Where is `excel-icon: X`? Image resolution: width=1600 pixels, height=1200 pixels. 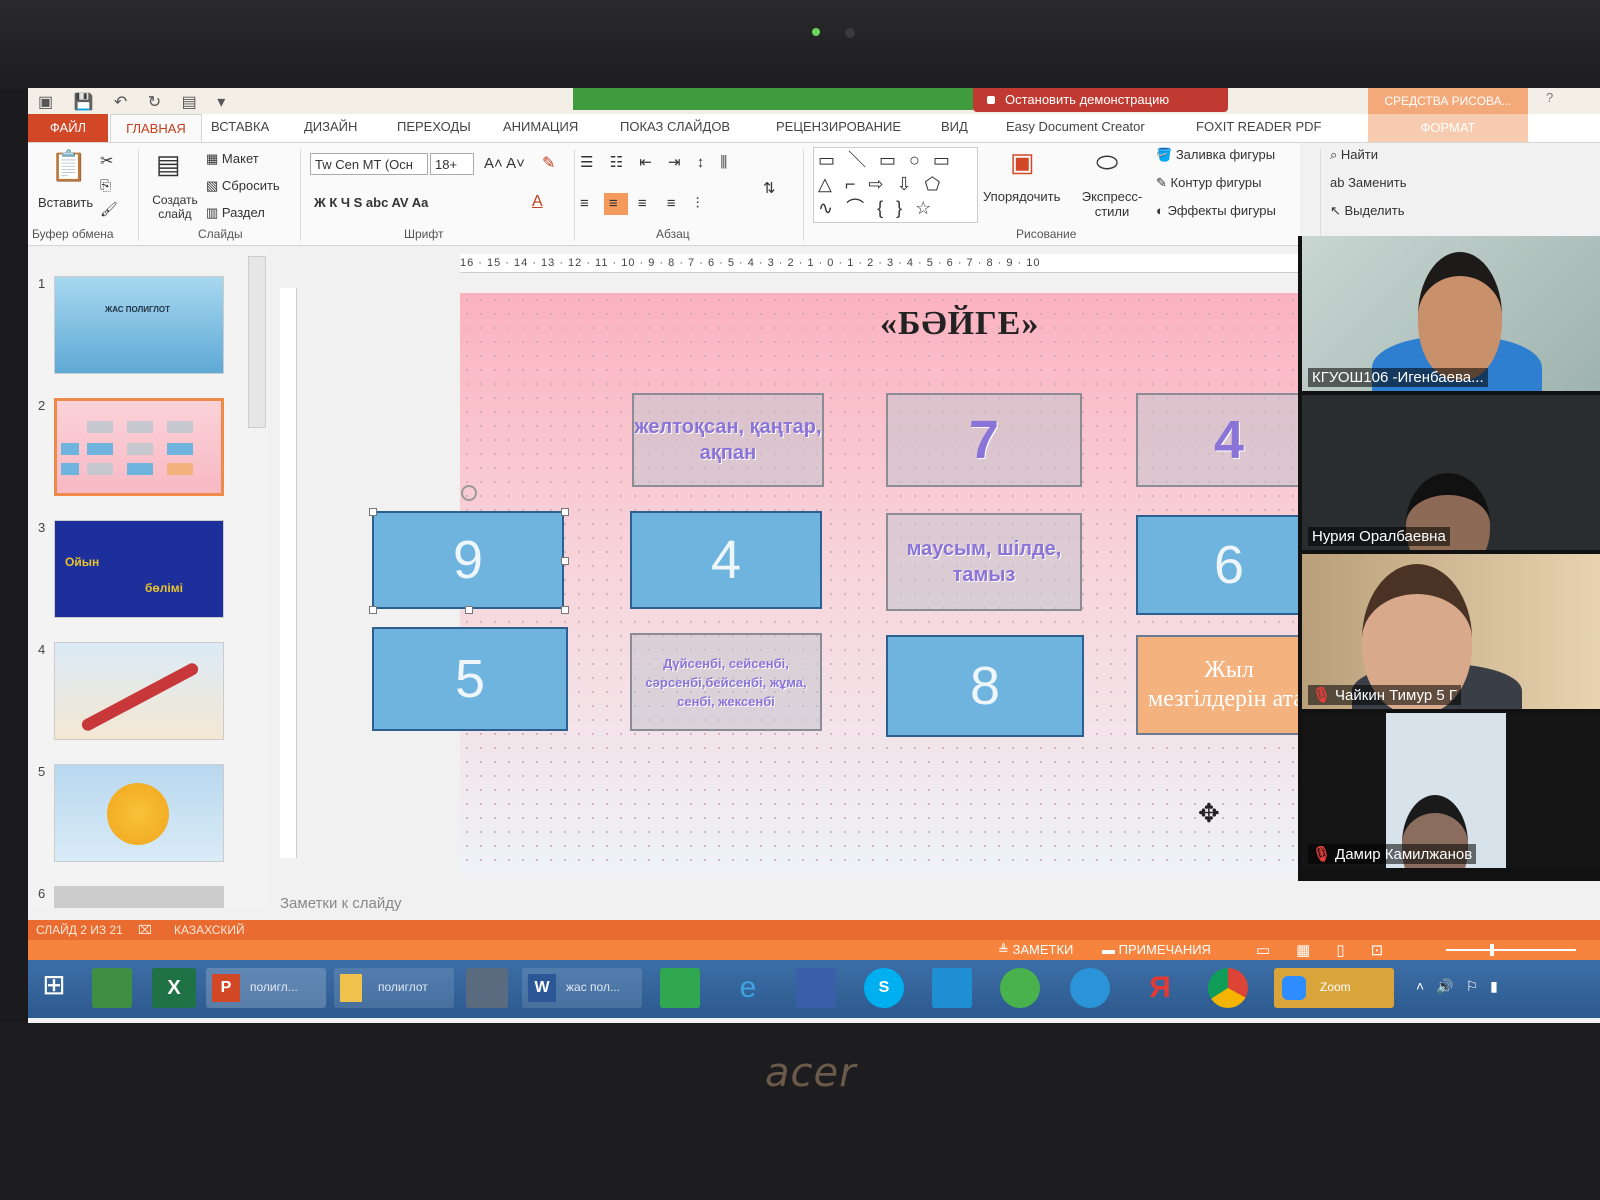 excel-icon: X is located at coordinates (174, 988).